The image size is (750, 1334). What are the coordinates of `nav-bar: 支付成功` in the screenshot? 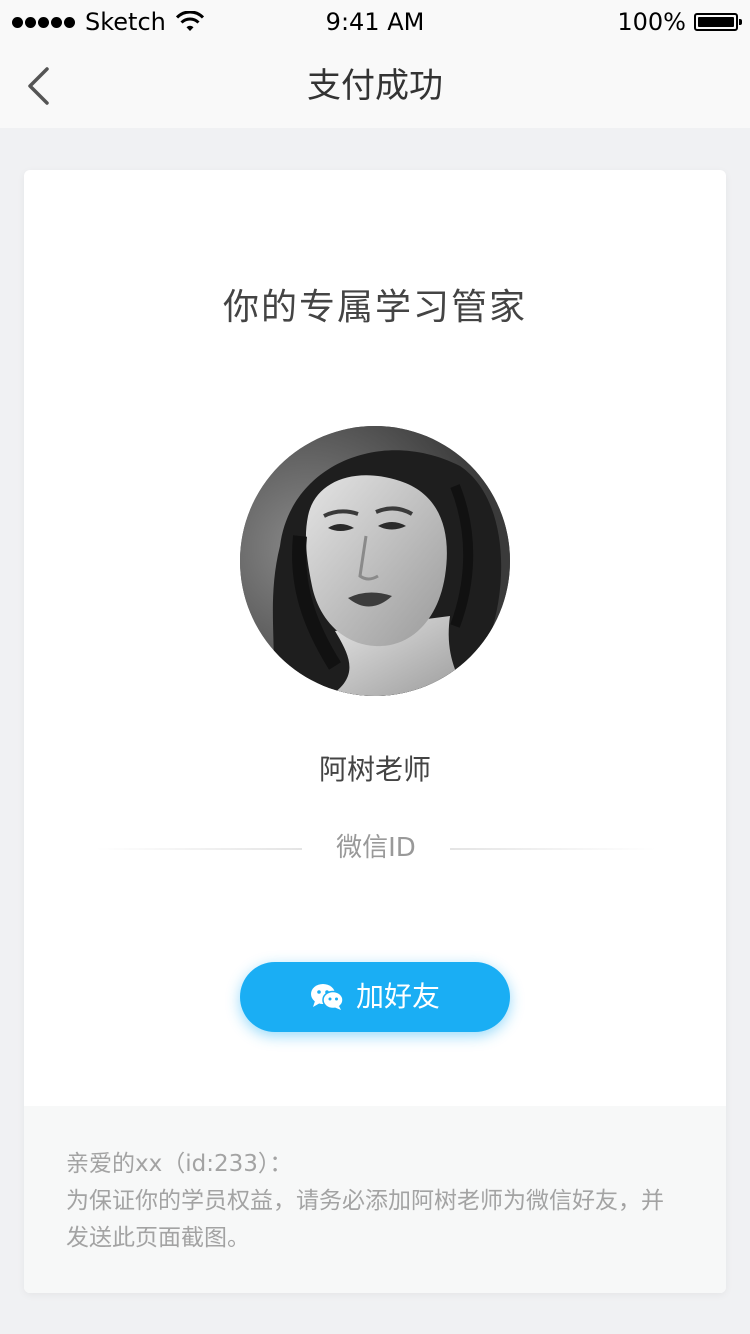 It's located at (375, 86).